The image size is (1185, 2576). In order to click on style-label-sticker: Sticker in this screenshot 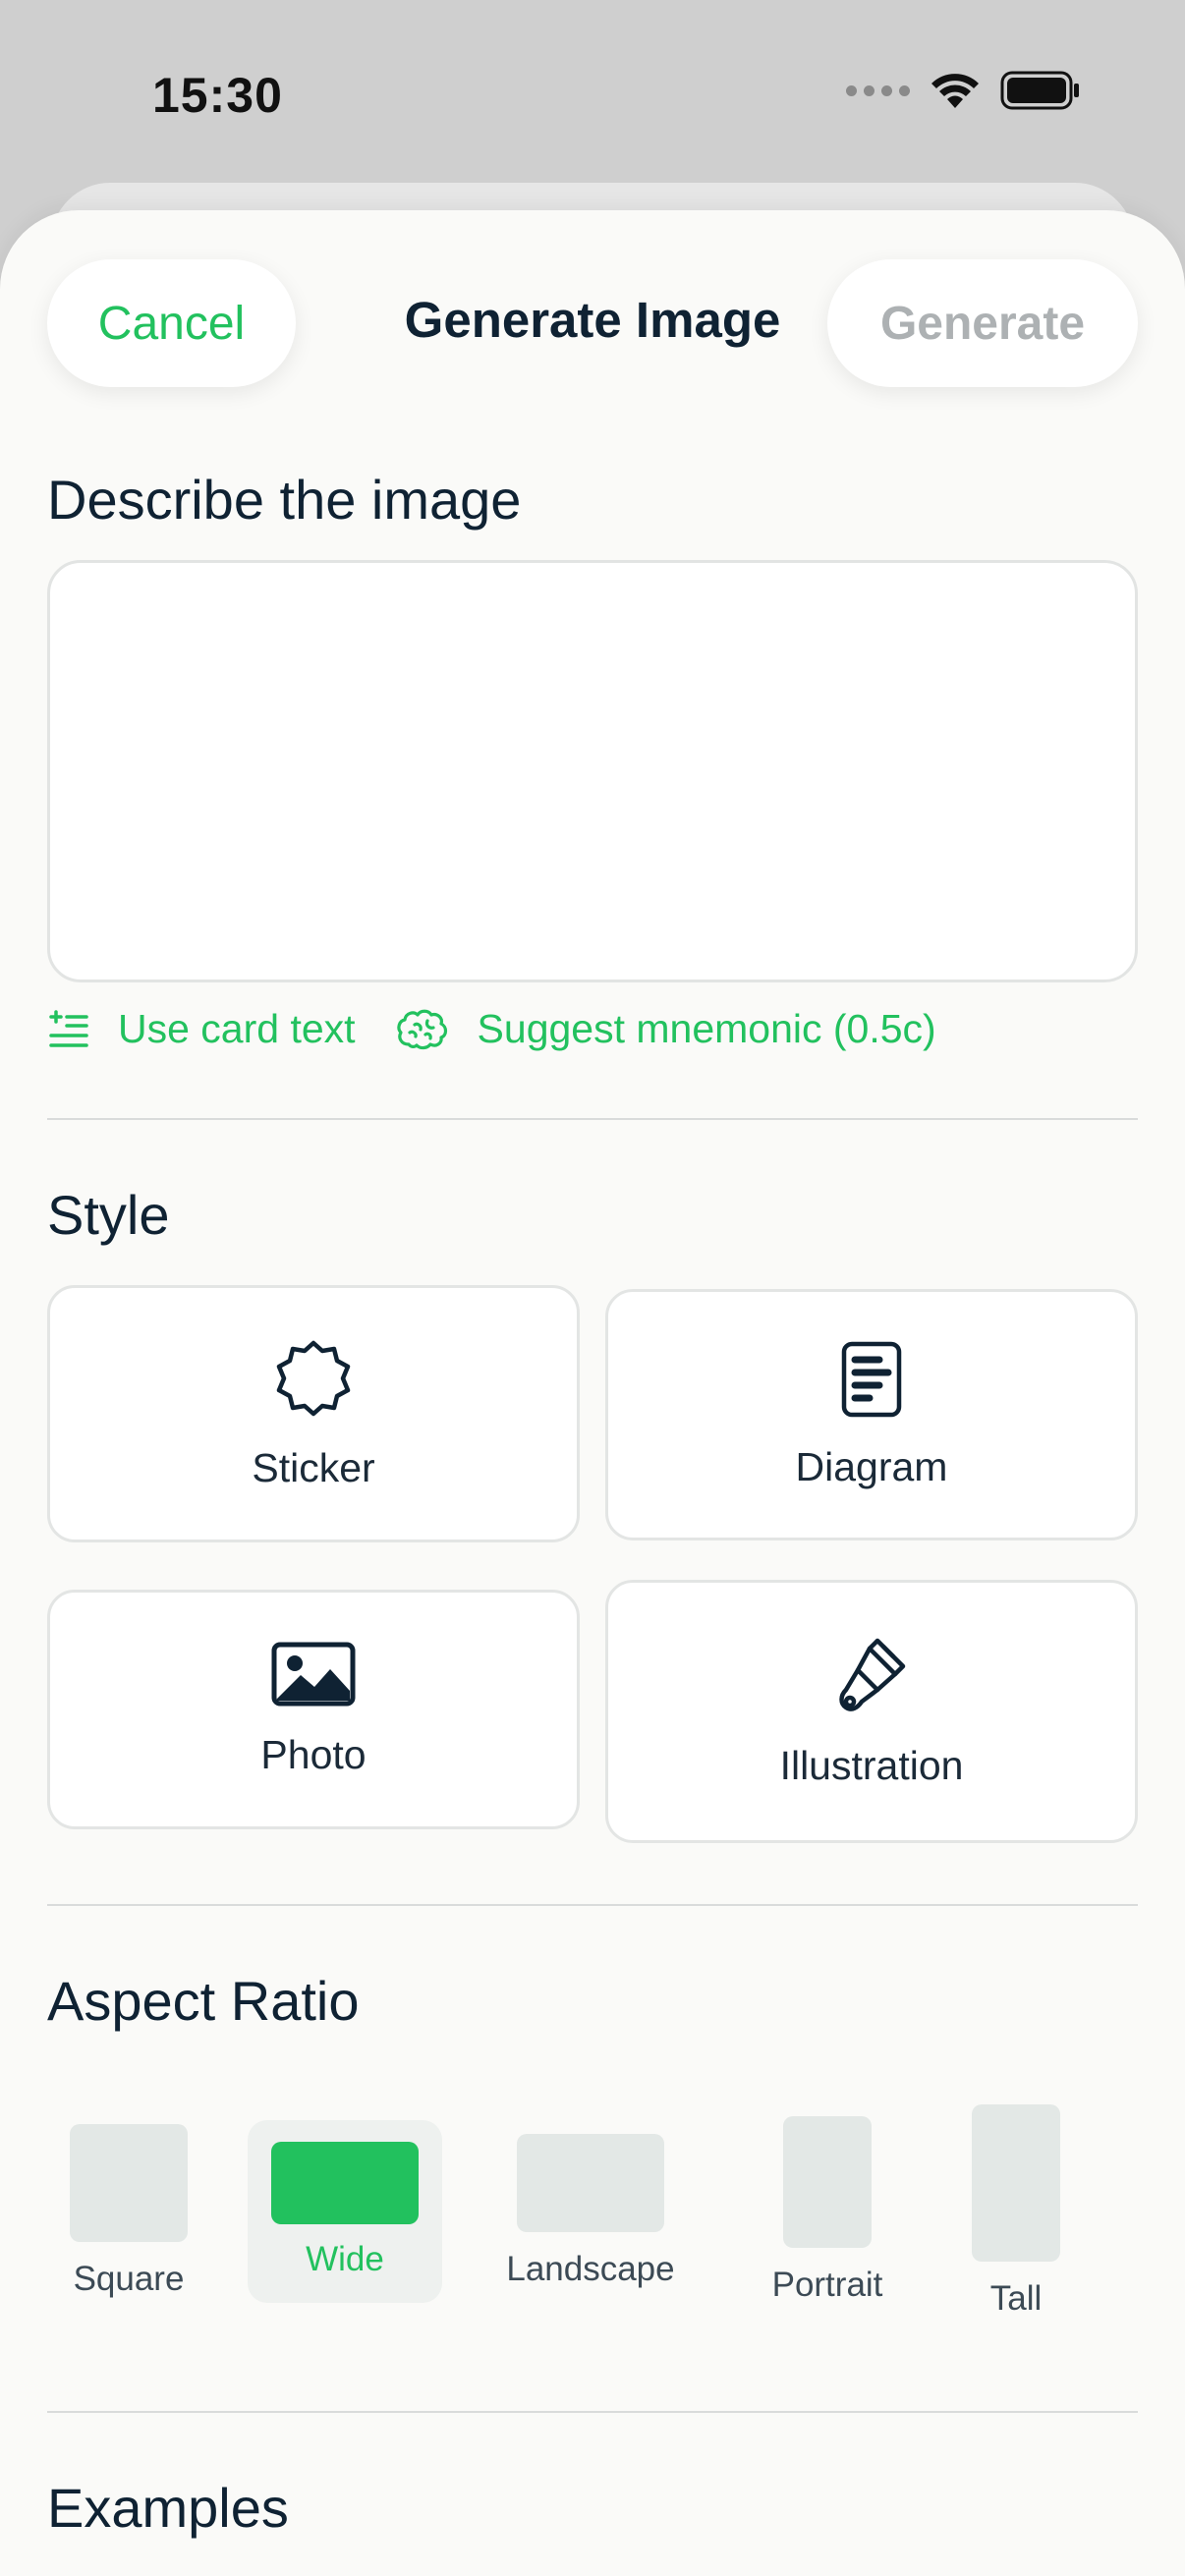, I will do `click(314, 1467)`.